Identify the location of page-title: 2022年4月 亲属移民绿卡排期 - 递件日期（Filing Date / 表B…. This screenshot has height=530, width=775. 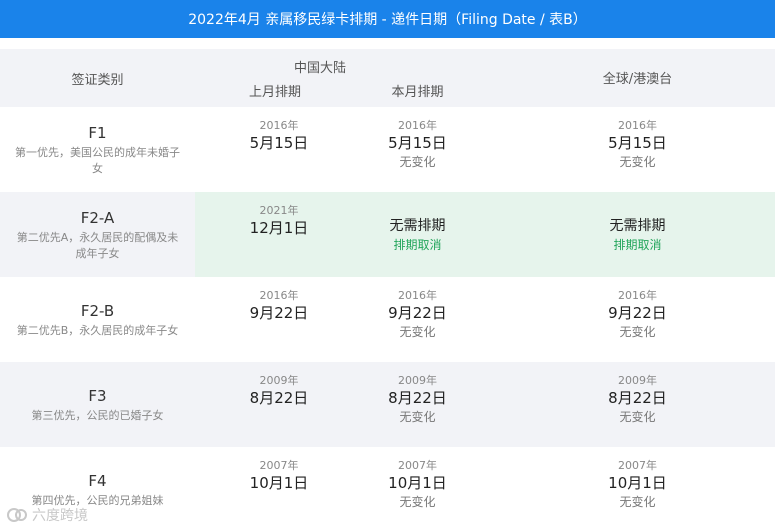
(387, 19).